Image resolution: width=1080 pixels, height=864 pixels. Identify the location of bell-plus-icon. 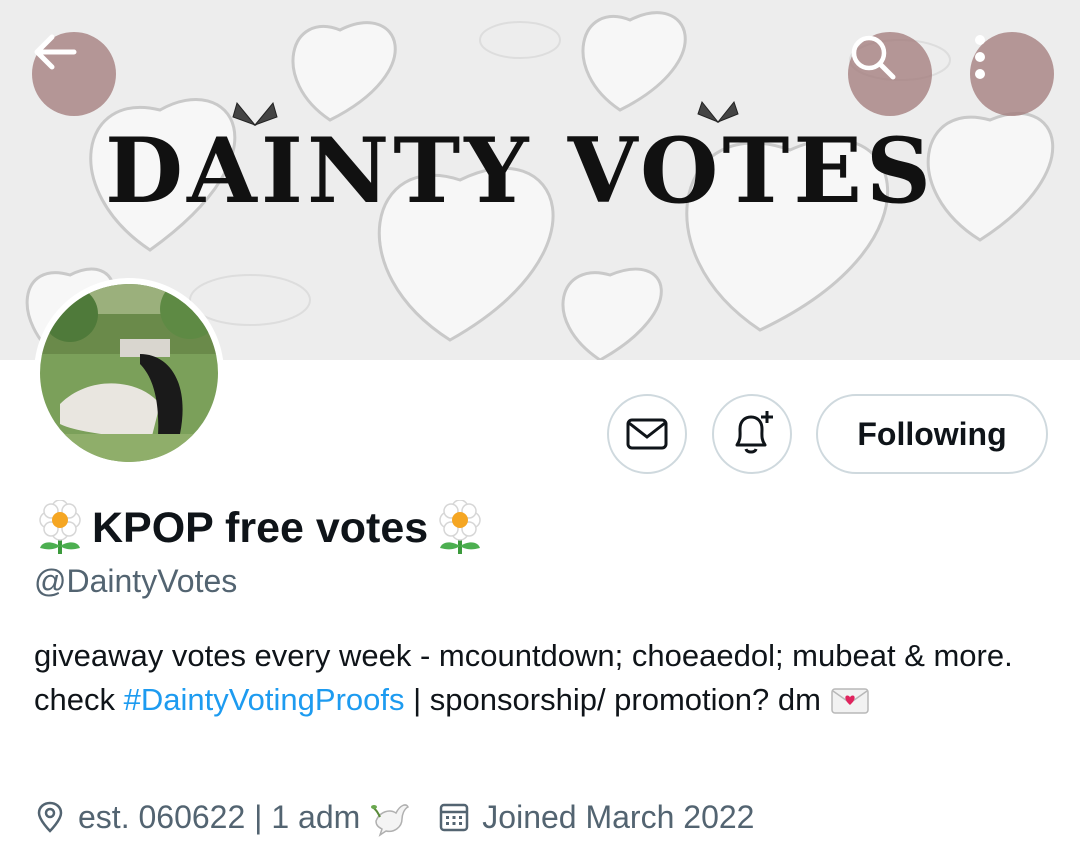
(754, 432).